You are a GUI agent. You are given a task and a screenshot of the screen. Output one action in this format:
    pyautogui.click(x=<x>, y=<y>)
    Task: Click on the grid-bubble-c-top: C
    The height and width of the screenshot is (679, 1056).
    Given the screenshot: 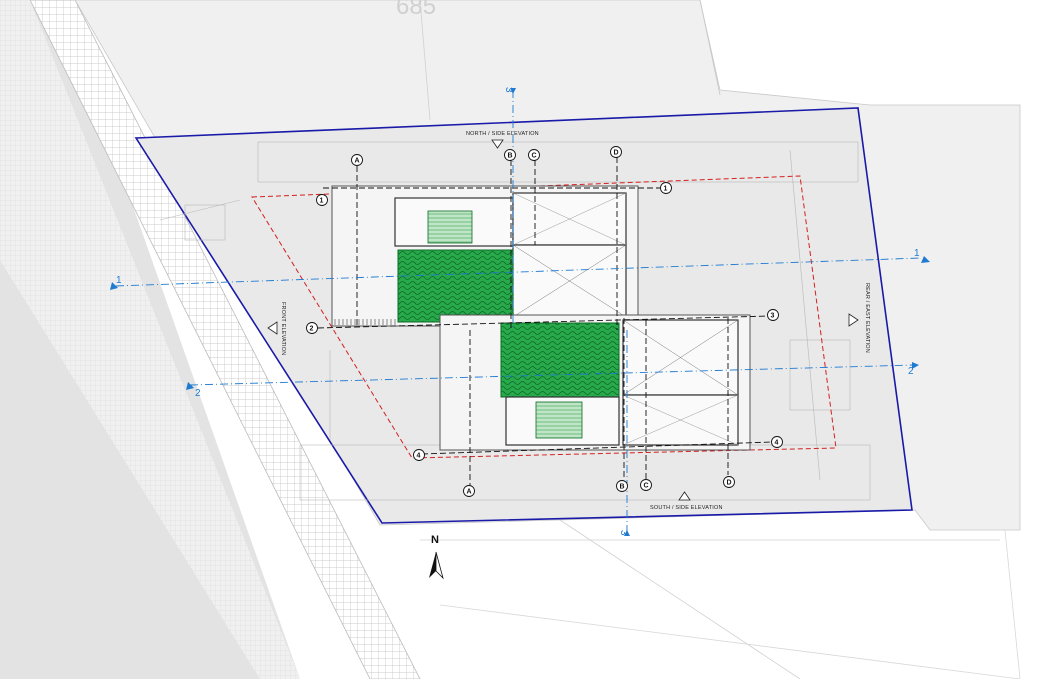 What is the action you would take?
    pyautogui.click(x=534, y=155)
    